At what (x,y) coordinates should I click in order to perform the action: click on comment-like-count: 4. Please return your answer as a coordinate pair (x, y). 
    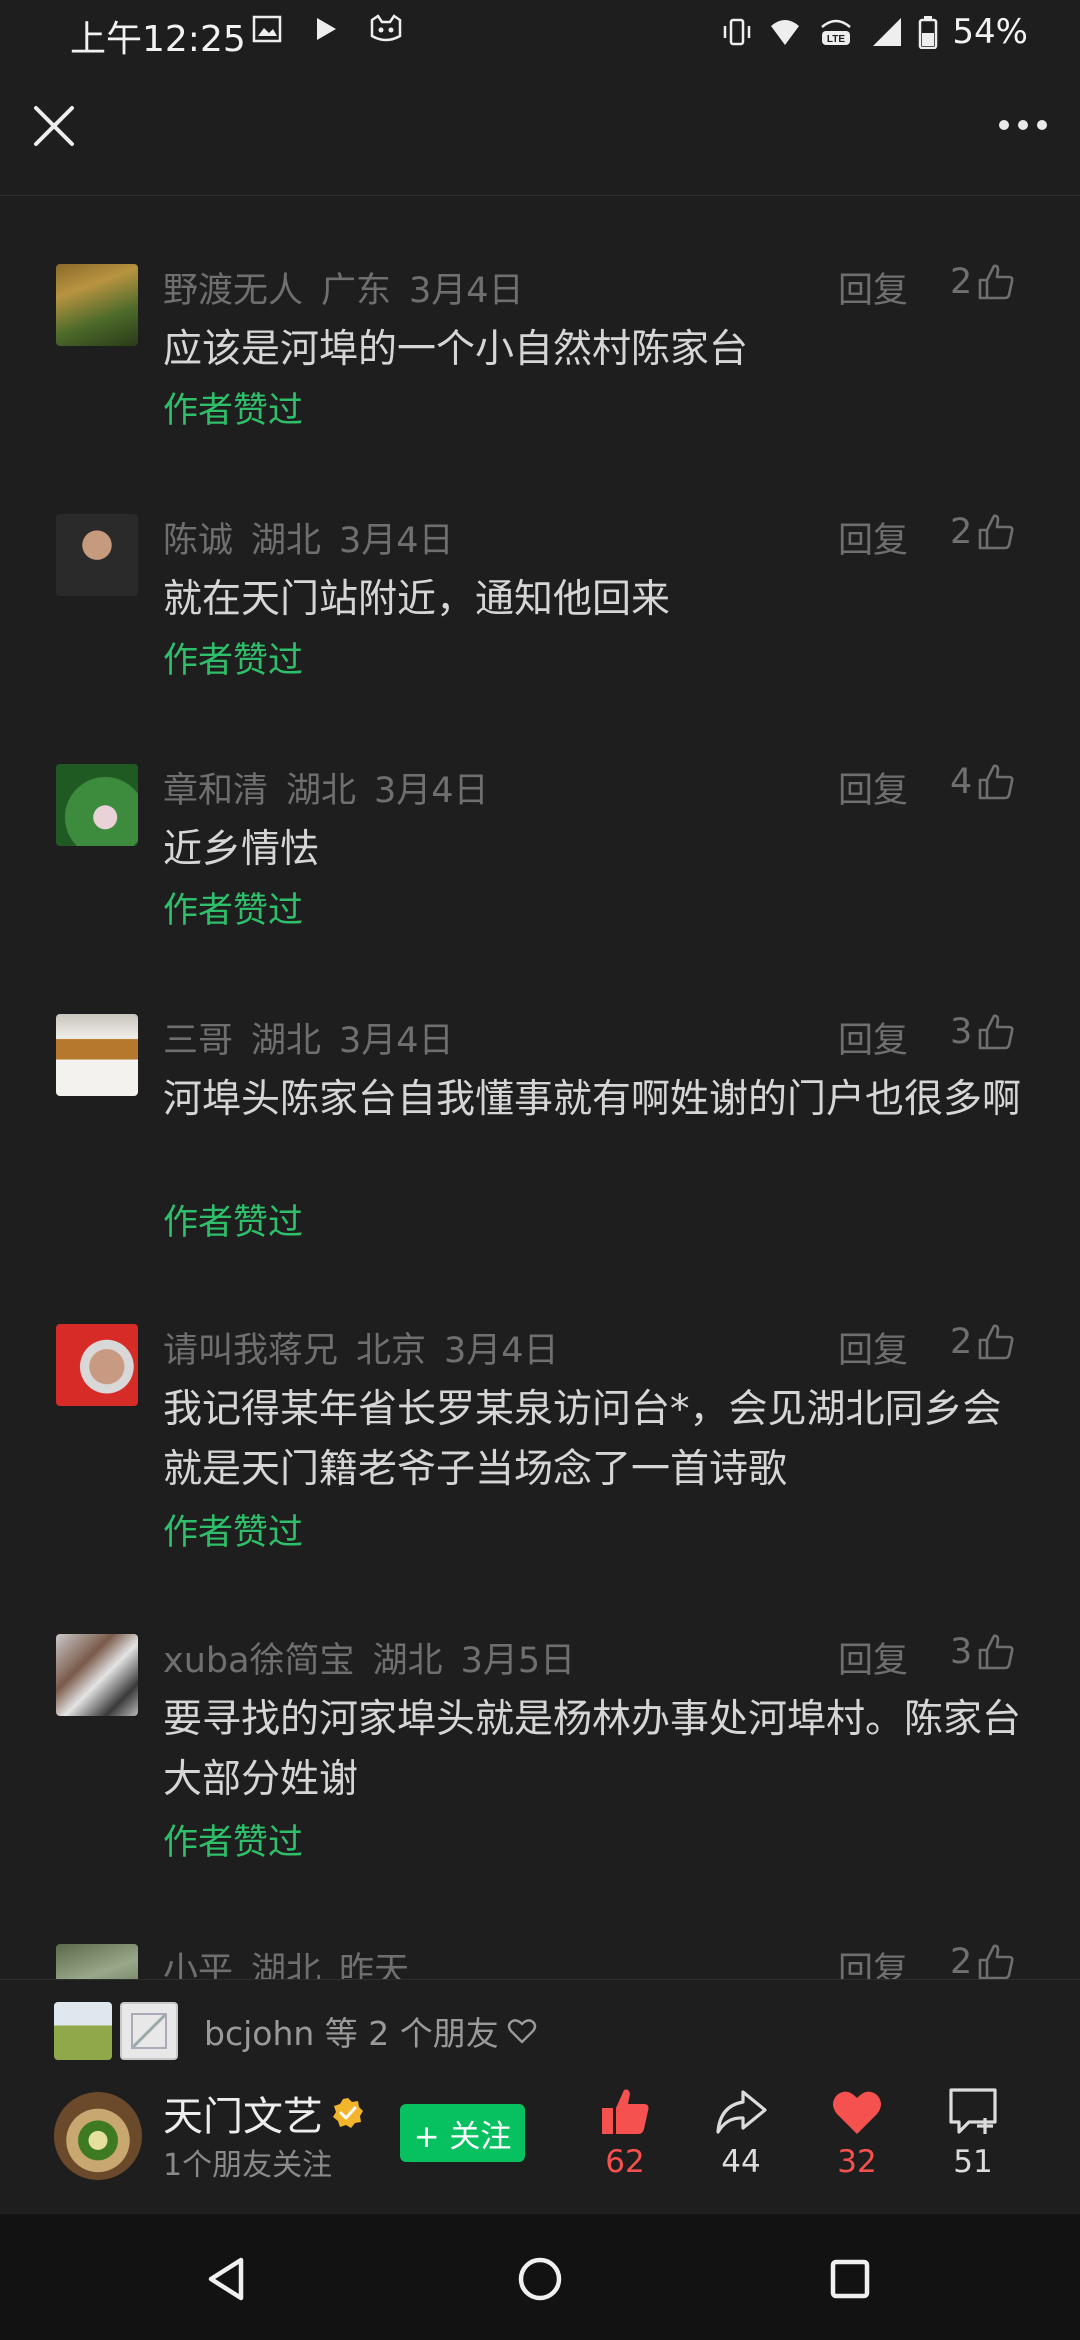
    Looking at the image, I should click on (961, 782).